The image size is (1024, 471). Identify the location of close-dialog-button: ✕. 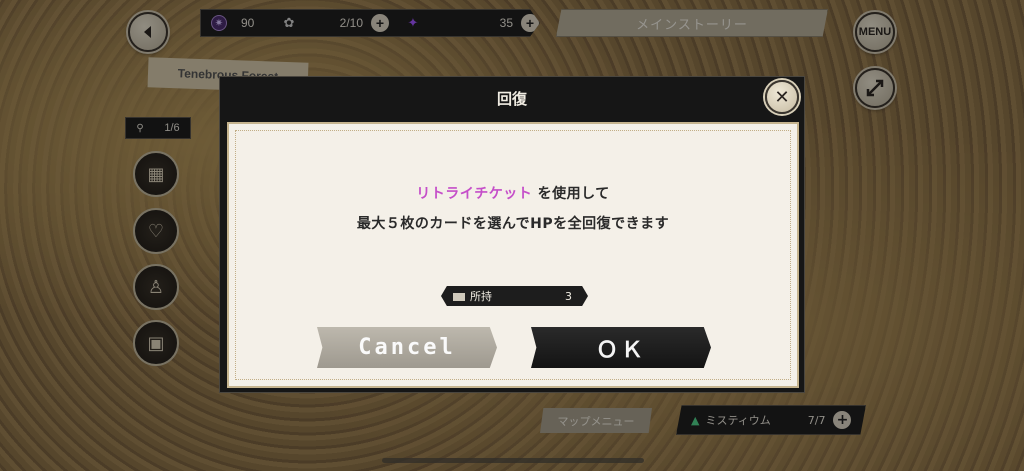
(782, 97).